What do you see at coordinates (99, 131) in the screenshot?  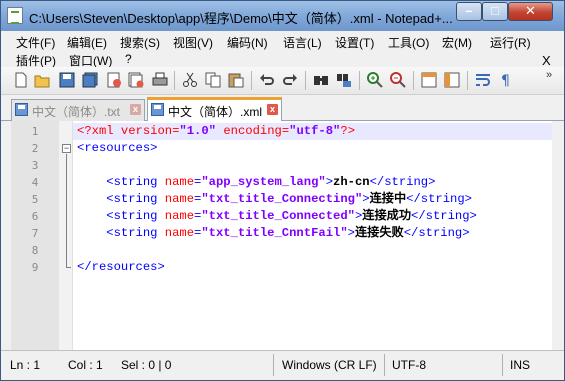 I see `code-token: <?xml` at bounding box center [99, 131].